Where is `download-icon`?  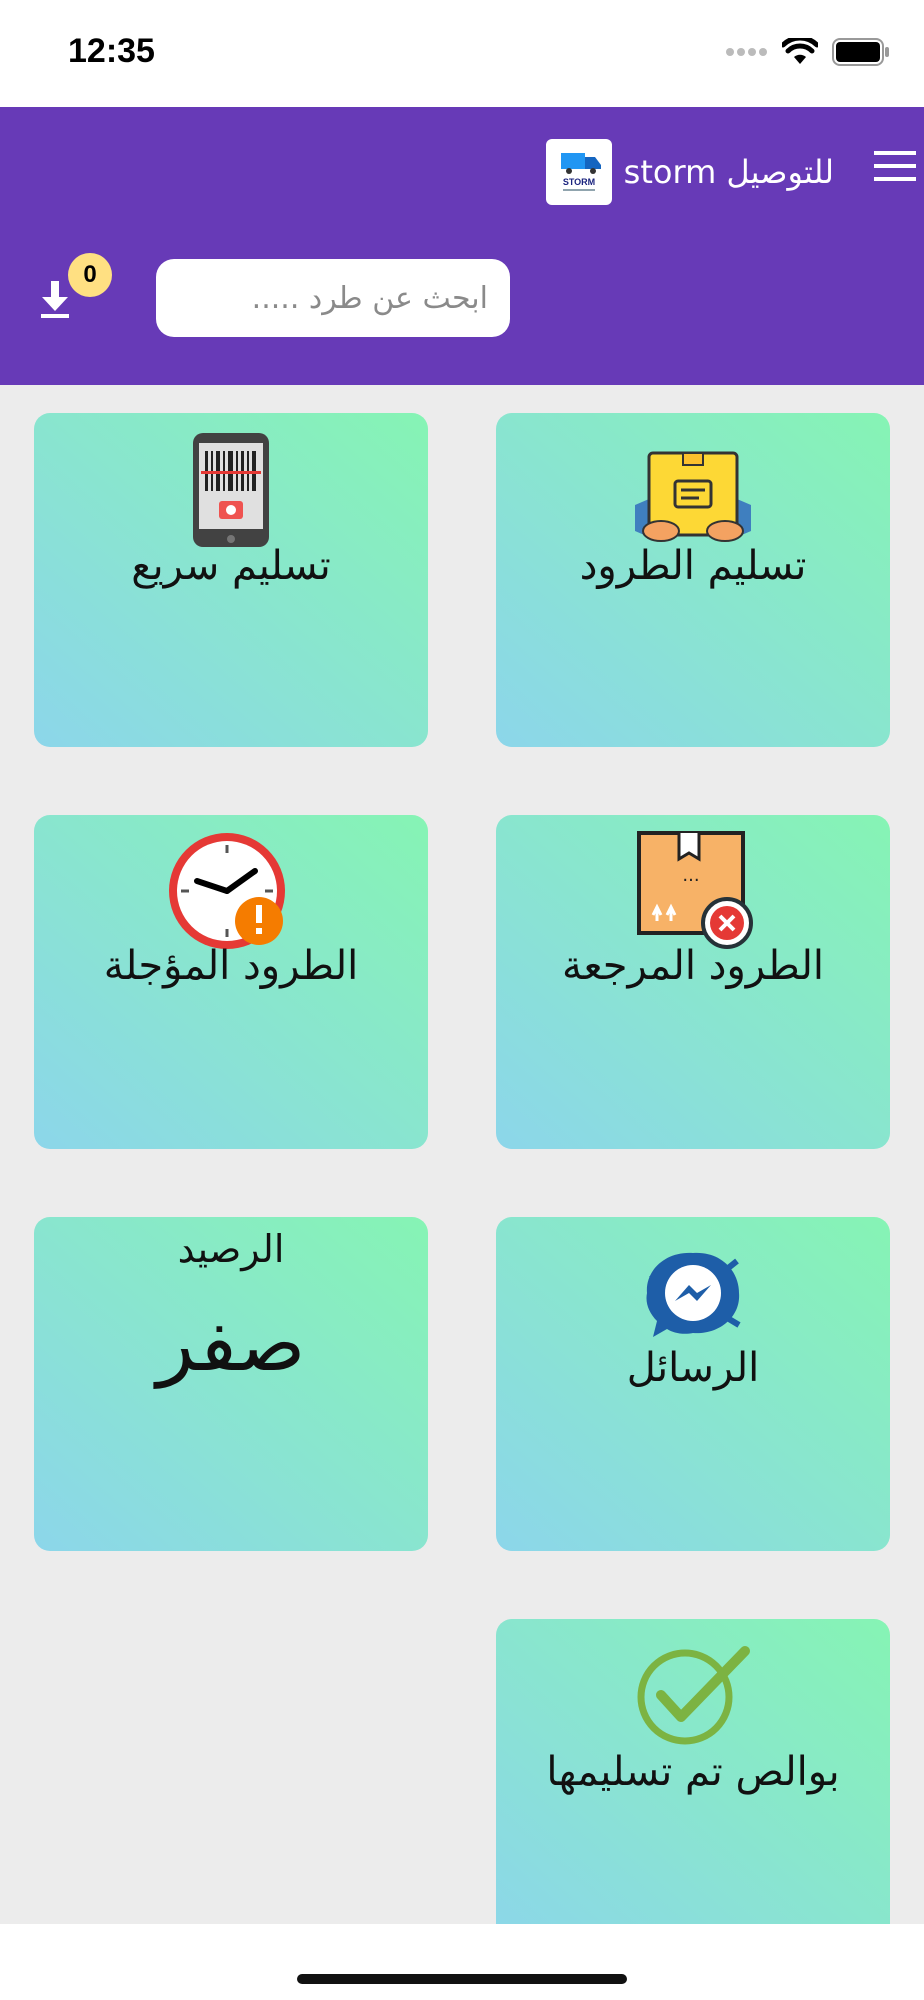 download-icon is located at coordinates (55, 297).